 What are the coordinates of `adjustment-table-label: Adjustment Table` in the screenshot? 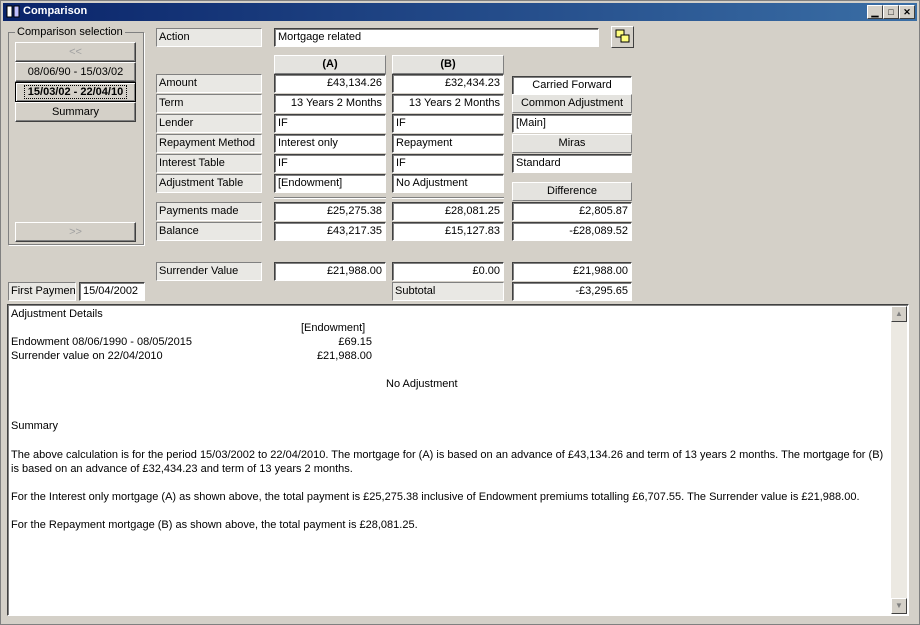 It's located at (209, 183).